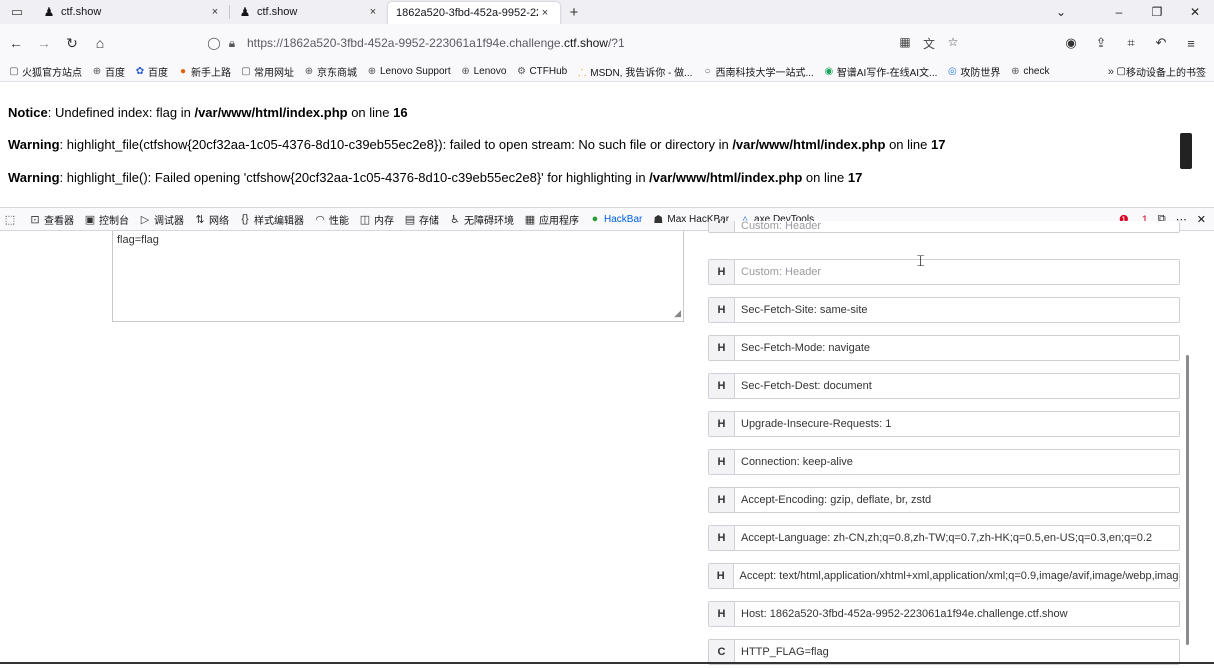 Image resolution: width=1214 pixels, height=668 pixels. Describe the element at coordinates (1191, 43) in the screenshot. I see `menu-icon: ≡` at that location.